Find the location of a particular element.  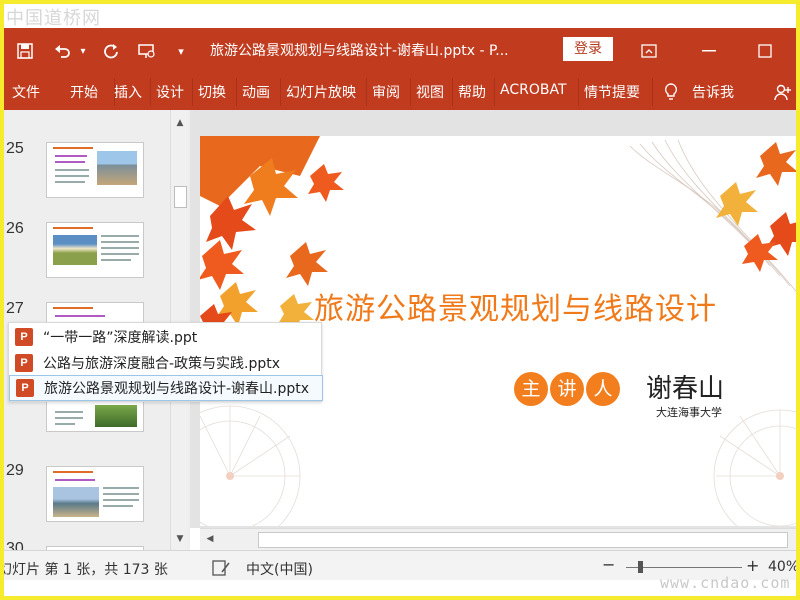

start-slideshow-icon is located at coordinates (147, 51).